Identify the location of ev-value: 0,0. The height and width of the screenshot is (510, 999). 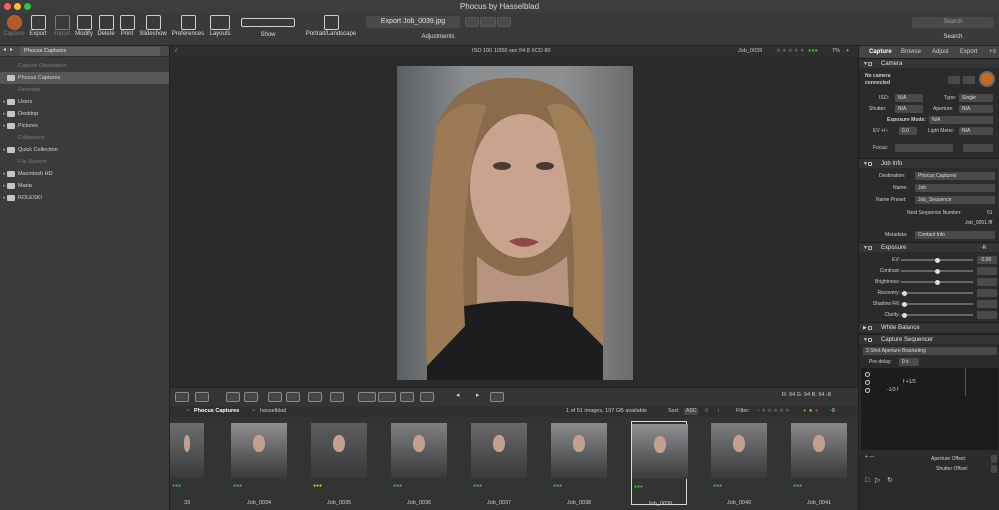
(908, 131).